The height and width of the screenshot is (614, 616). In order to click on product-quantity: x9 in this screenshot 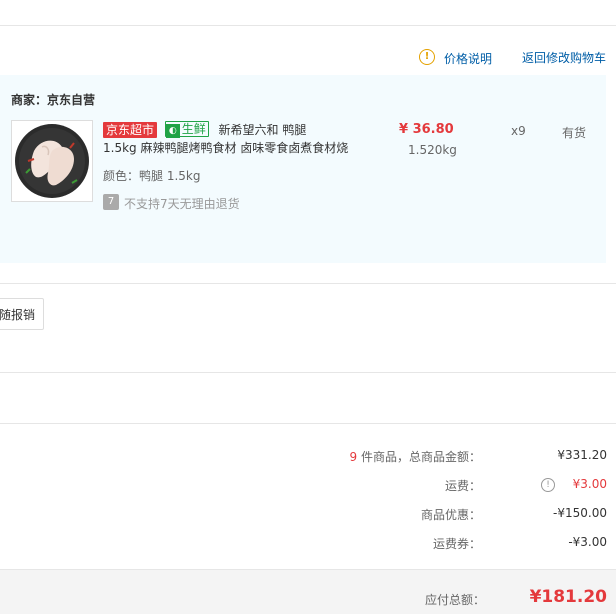, I will do `click(518, 131)`.